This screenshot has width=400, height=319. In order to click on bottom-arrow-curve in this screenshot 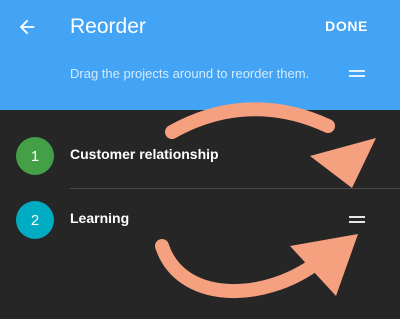, I will do `click(240, 269)`.